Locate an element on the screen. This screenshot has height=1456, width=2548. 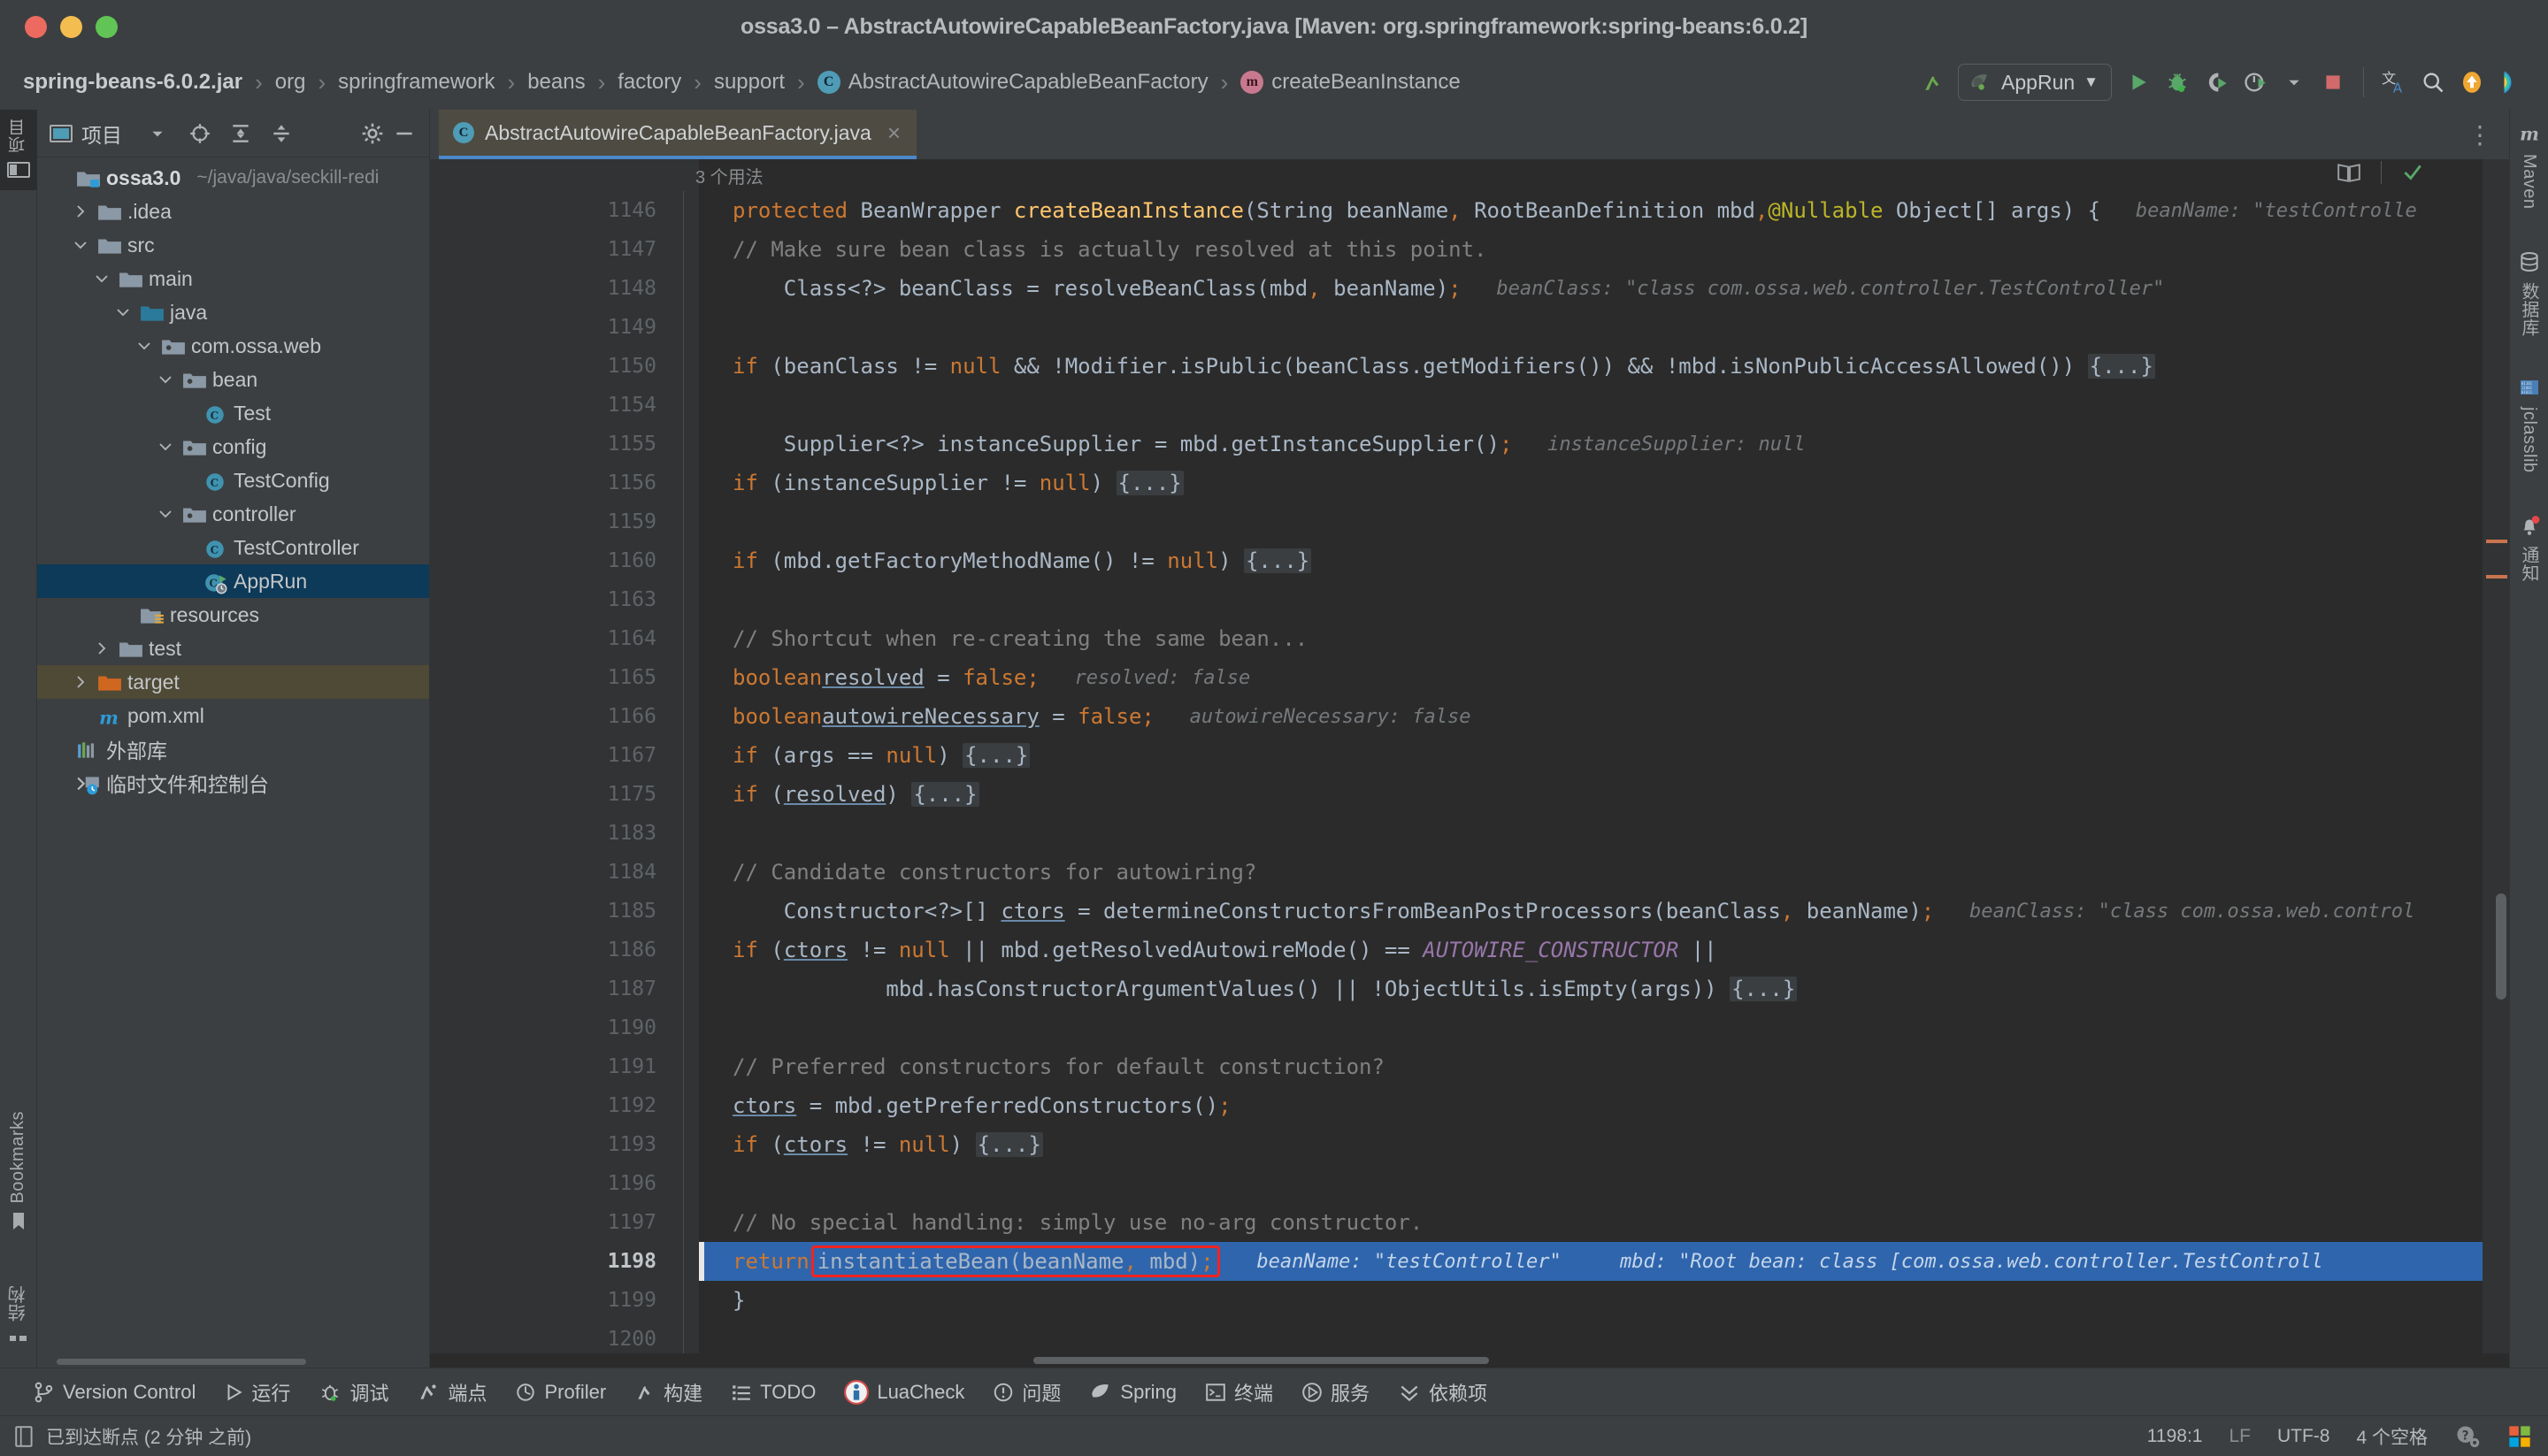
code-line: if (instanceSupplier != null) {...} is located at coordinates (1591, 483).